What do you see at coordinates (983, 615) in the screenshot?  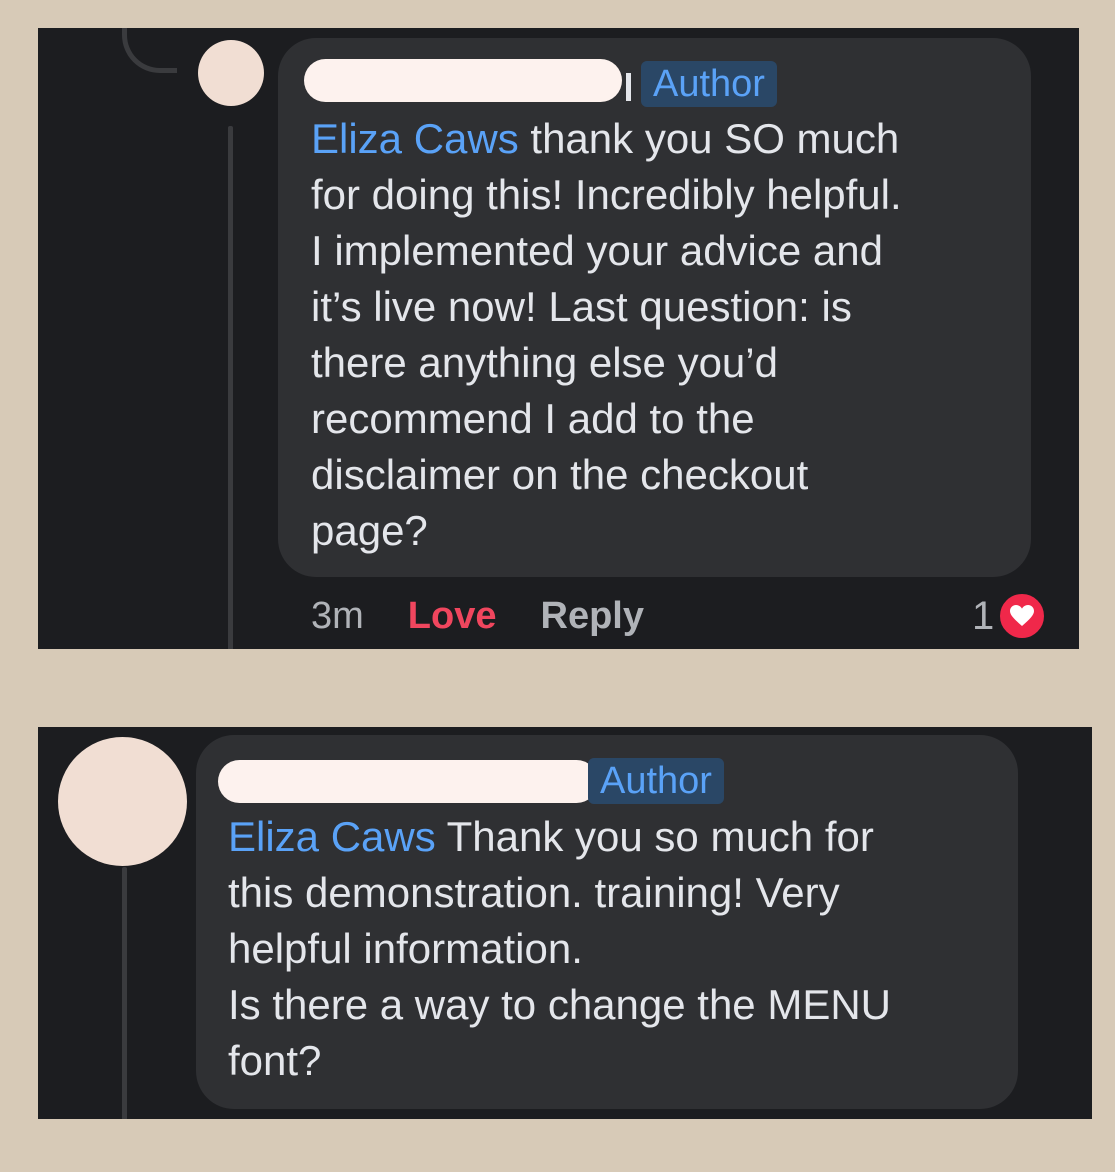 I see `reaction-count: 1` at bounding box center [983, 615].